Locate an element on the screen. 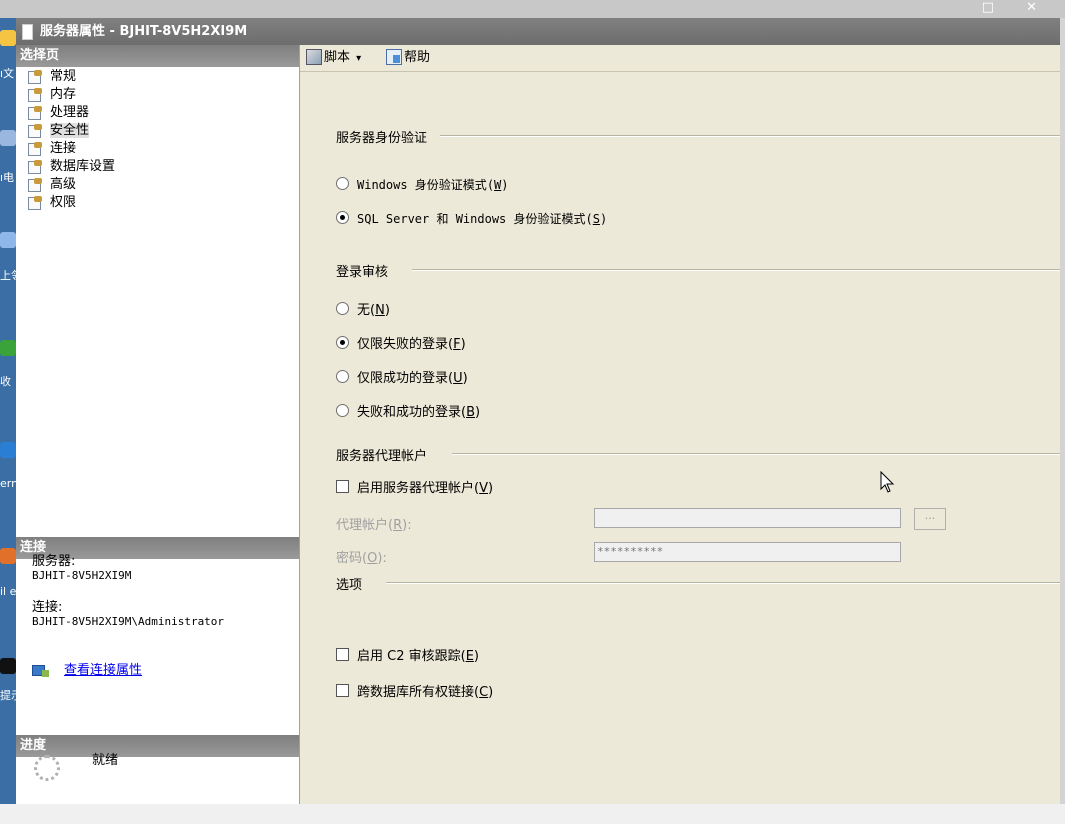  access-key: S is located at coordinates (596, 219).